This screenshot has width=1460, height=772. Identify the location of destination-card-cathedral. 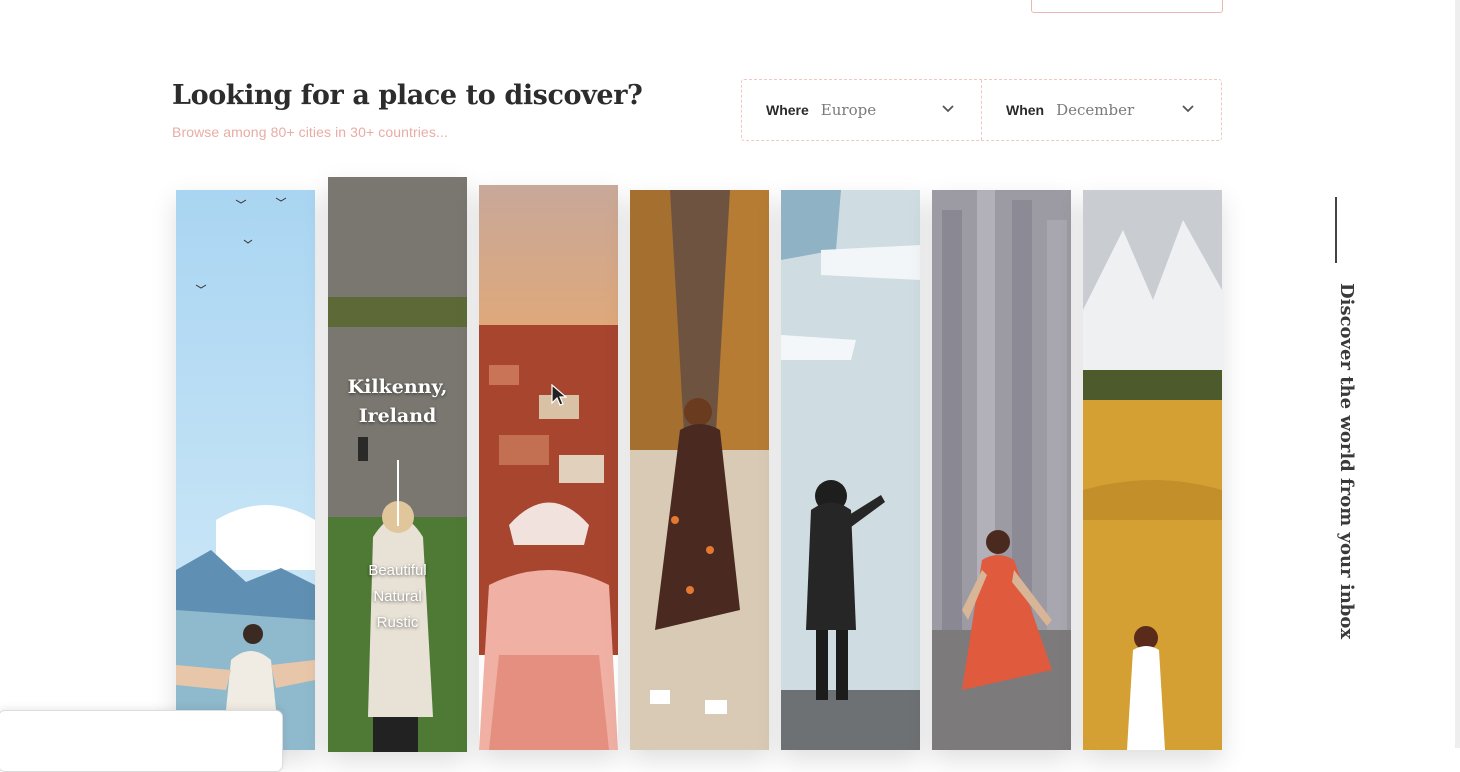
(1001, 470).